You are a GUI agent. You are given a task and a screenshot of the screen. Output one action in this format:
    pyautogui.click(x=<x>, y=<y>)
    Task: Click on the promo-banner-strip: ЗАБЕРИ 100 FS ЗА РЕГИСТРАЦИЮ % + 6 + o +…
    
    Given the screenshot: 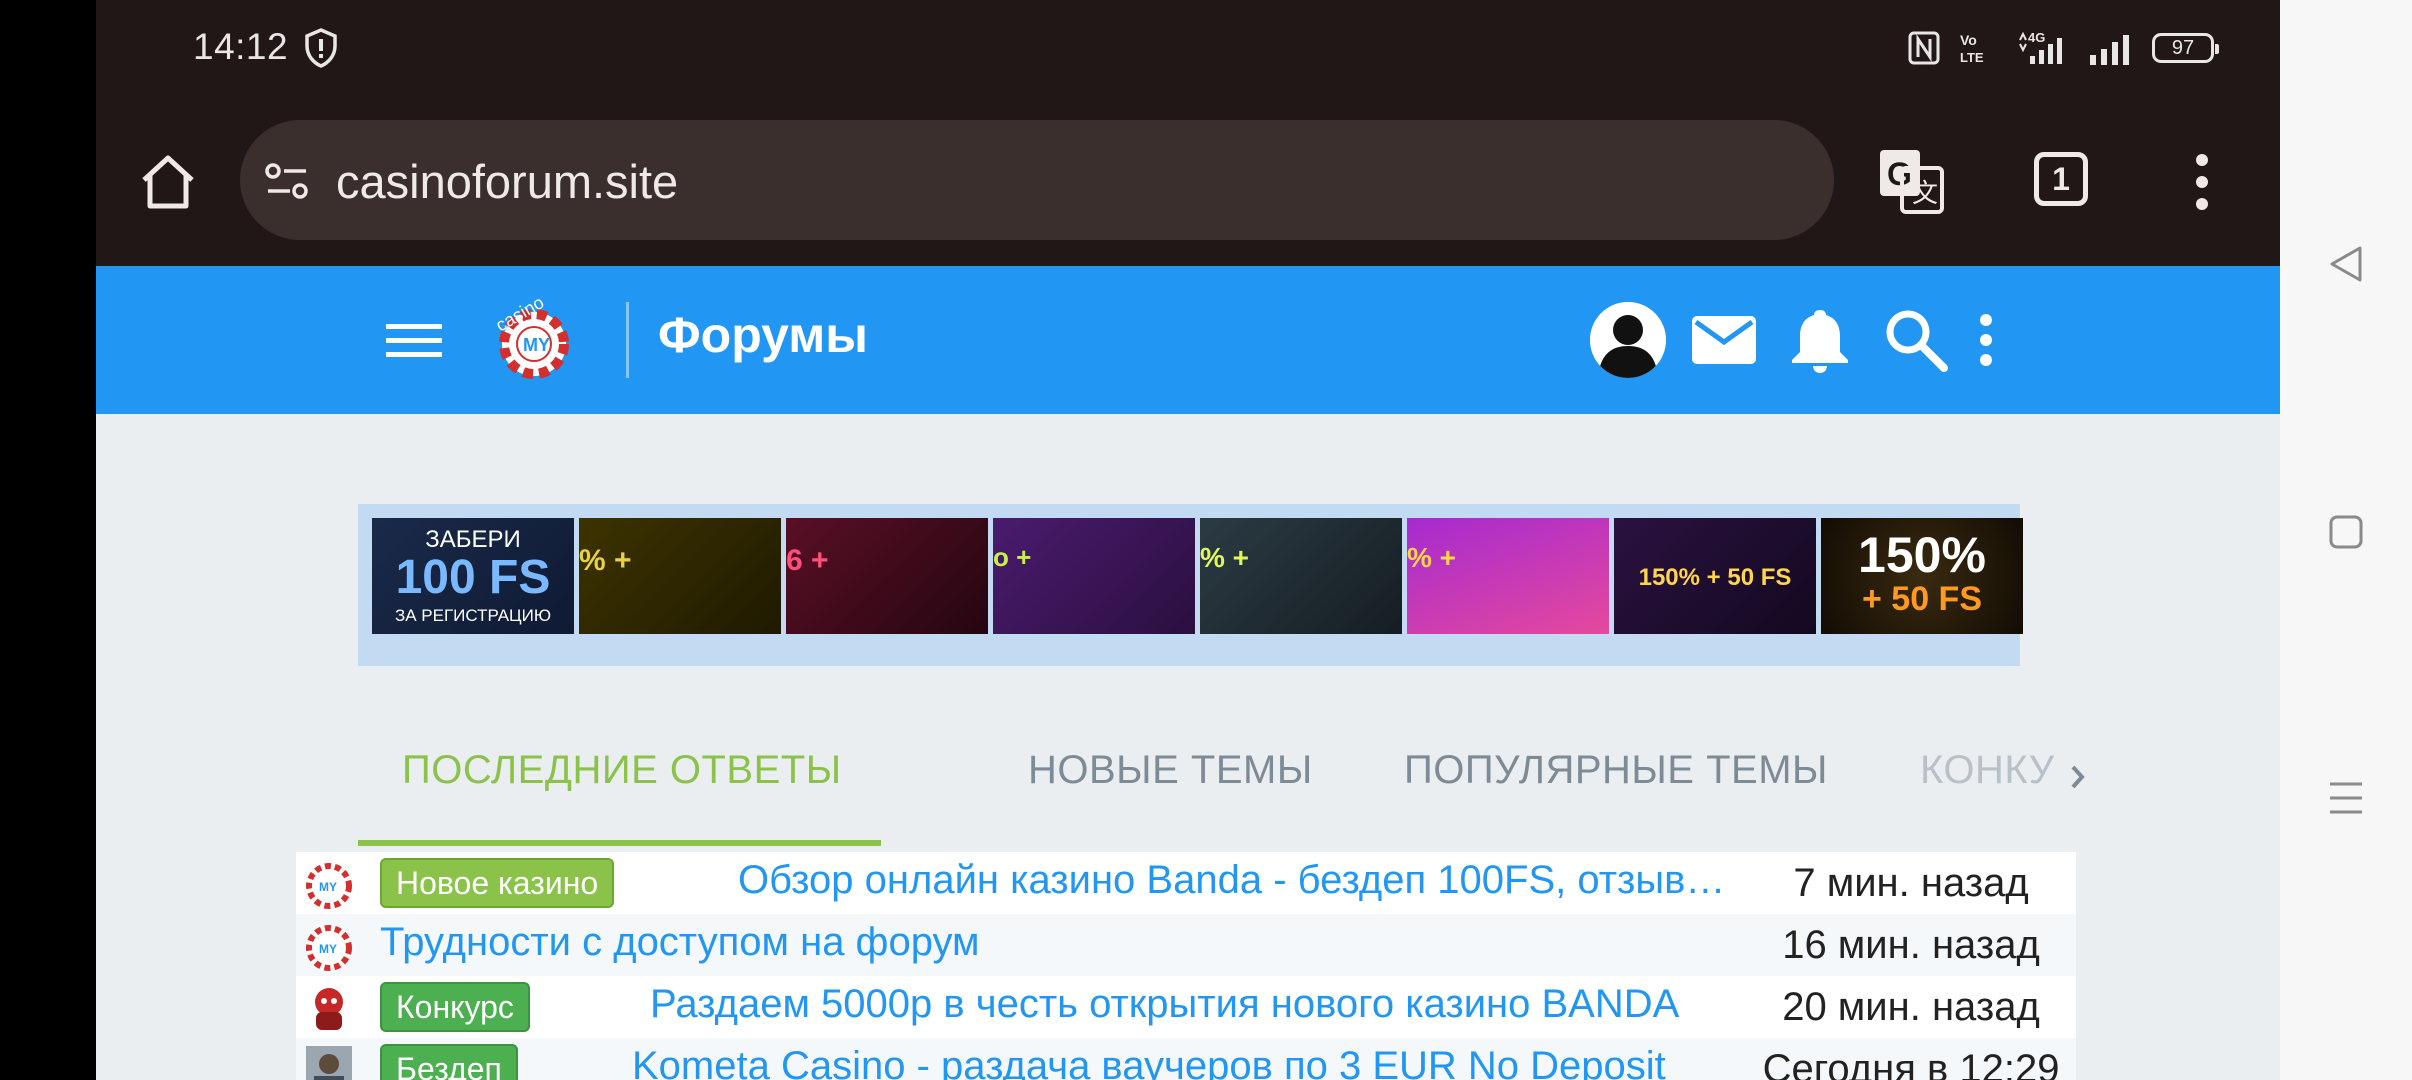 What is the action you would take?
    pyautogui.click(x=1190, y=585)
    